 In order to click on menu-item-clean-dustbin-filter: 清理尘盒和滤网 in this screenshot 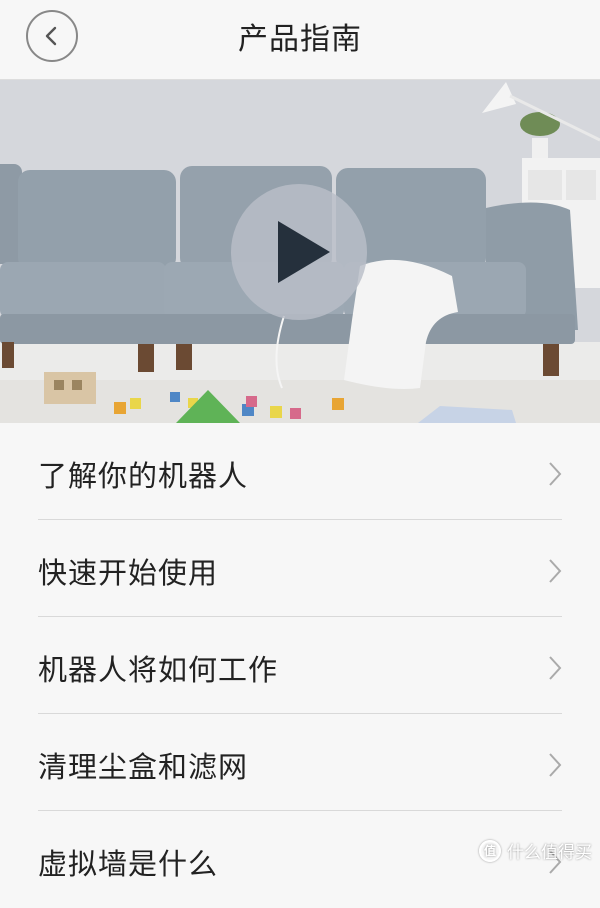, I will do `click(300, 762)`.